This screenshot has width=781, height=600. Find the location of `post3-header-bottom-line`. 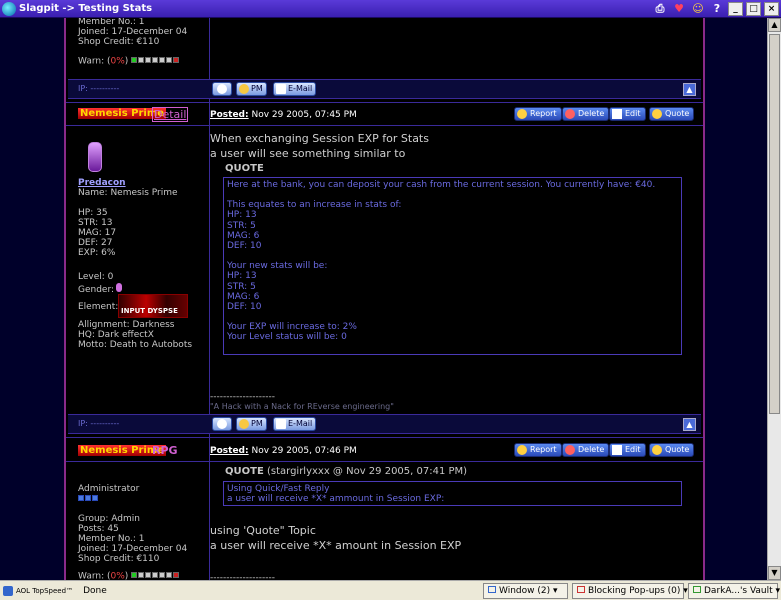

post3-header-bottom-line is located at coordinates (384, 461).